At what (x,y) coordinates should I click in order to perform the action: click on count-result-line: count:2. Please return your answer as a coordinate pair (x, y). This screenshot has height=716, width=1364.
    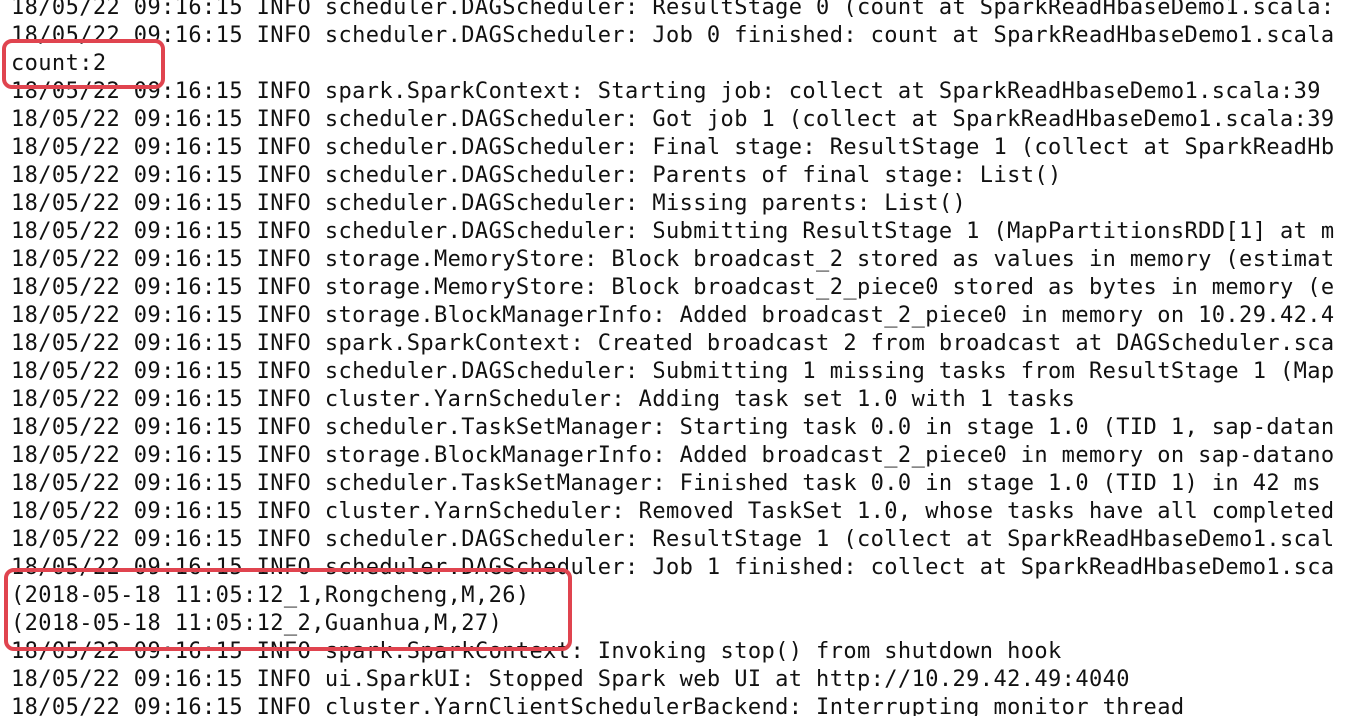
    Looking at the image, I should click on (59, 63).